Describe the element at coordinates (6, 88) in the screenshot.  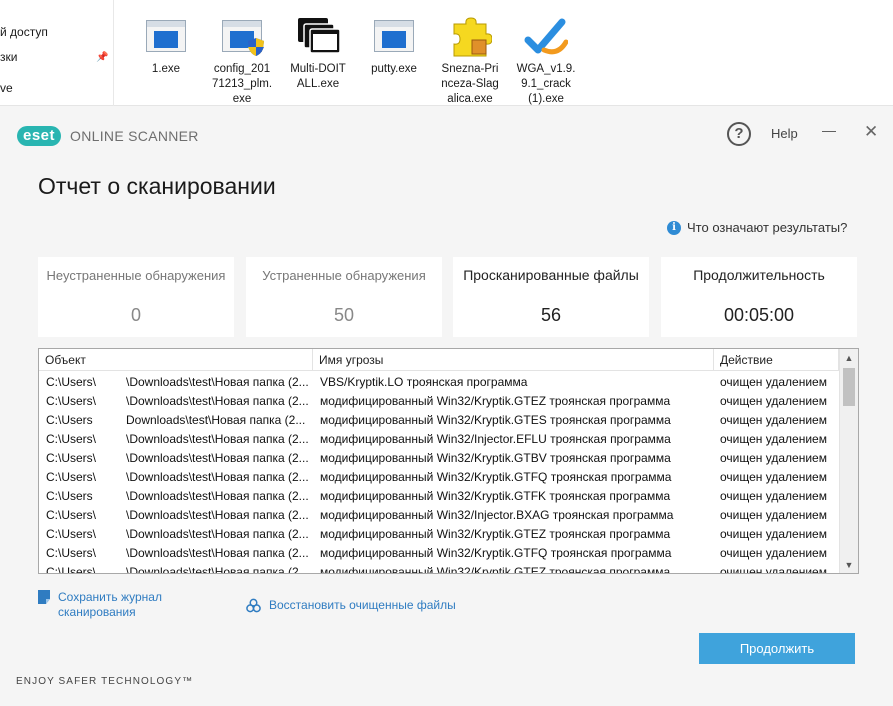
I see `nav-item-drive: ve` at that location.